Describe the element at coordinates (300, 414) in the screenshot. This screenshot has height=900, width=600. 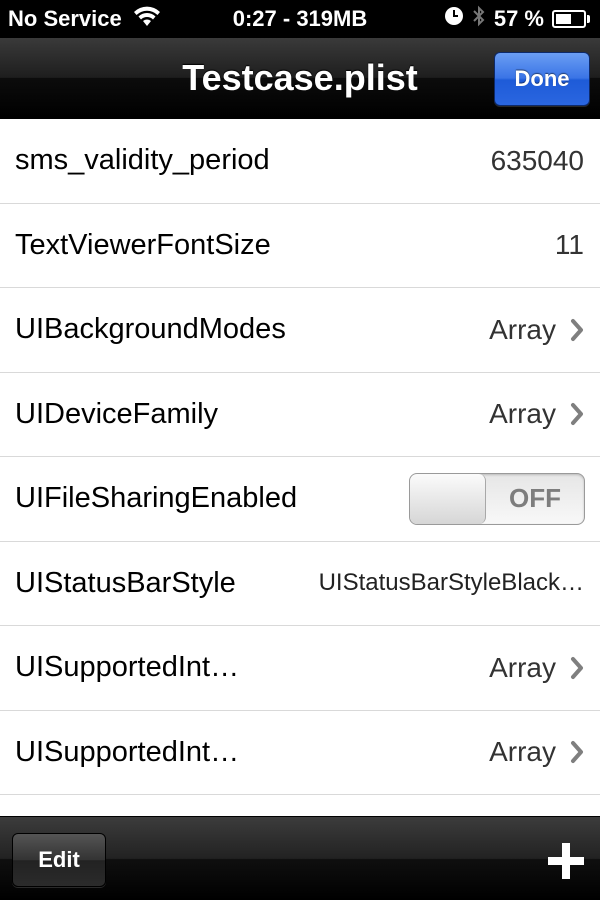
I see `table-row: UIDeviceFamily Array` at that location.